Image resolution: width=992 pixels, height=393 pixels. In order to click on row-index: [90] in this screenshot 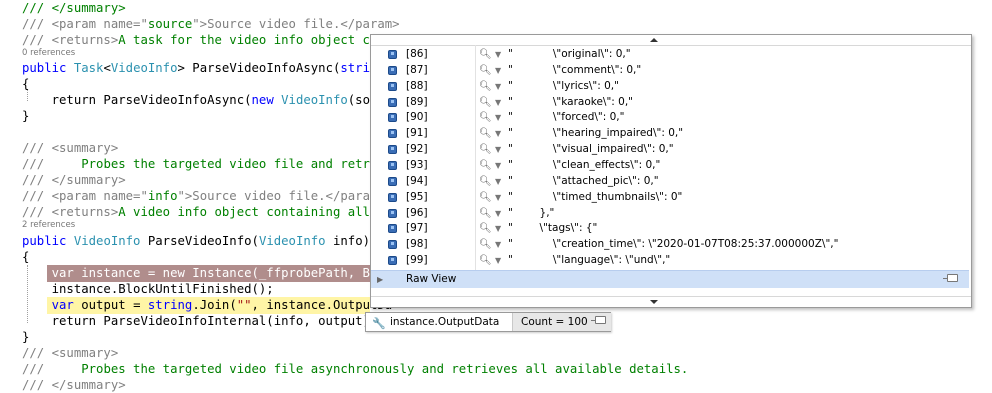, I will do `click(417, 117)`.